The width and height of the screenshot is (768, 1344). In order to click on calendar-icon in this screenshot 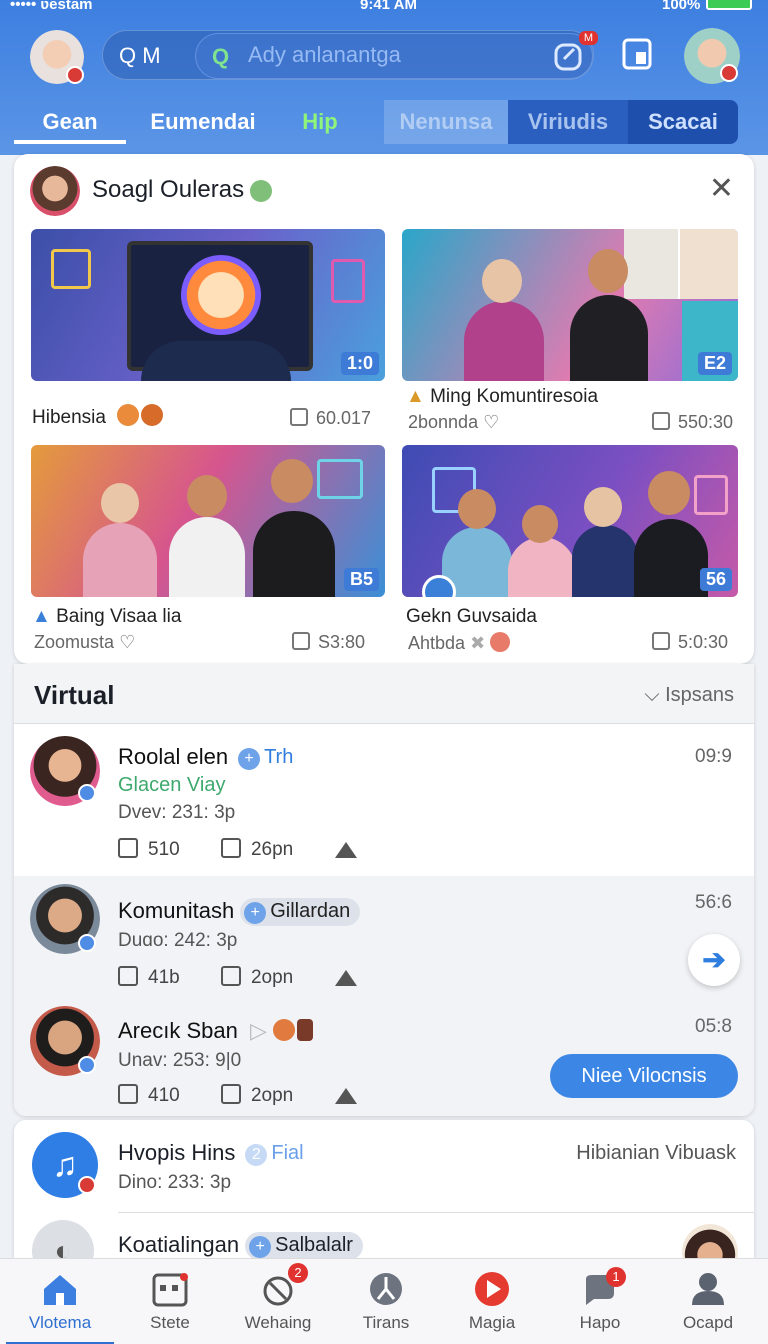, I will do `click(170, 1290)`.